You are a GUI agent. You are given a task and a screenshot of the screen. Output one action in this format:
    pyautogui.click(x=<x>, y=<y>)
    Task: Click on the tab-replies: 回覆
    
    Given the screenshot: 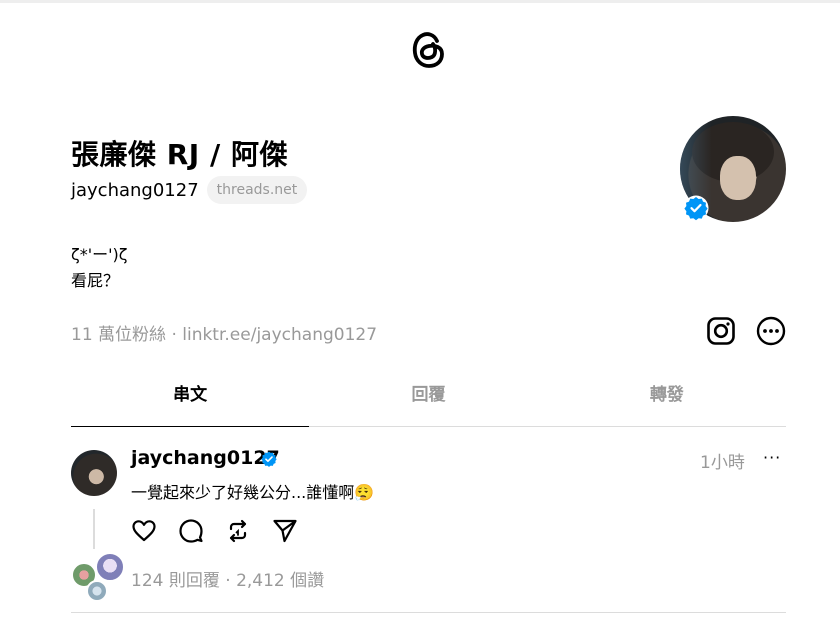 What is the action you would take?
    pyautogui.click(x=428, y=398)
    